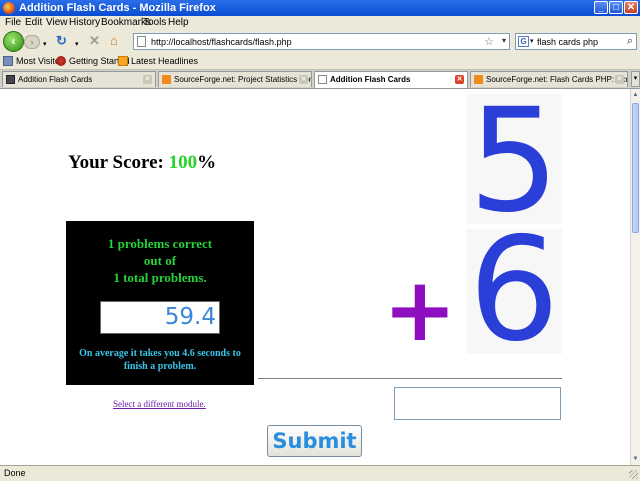 The height and width of the screenshot is (481, 640). I want to click on tab-addition-flash-cards-1: Addition Flash Cards ✕, so click(79, 79).